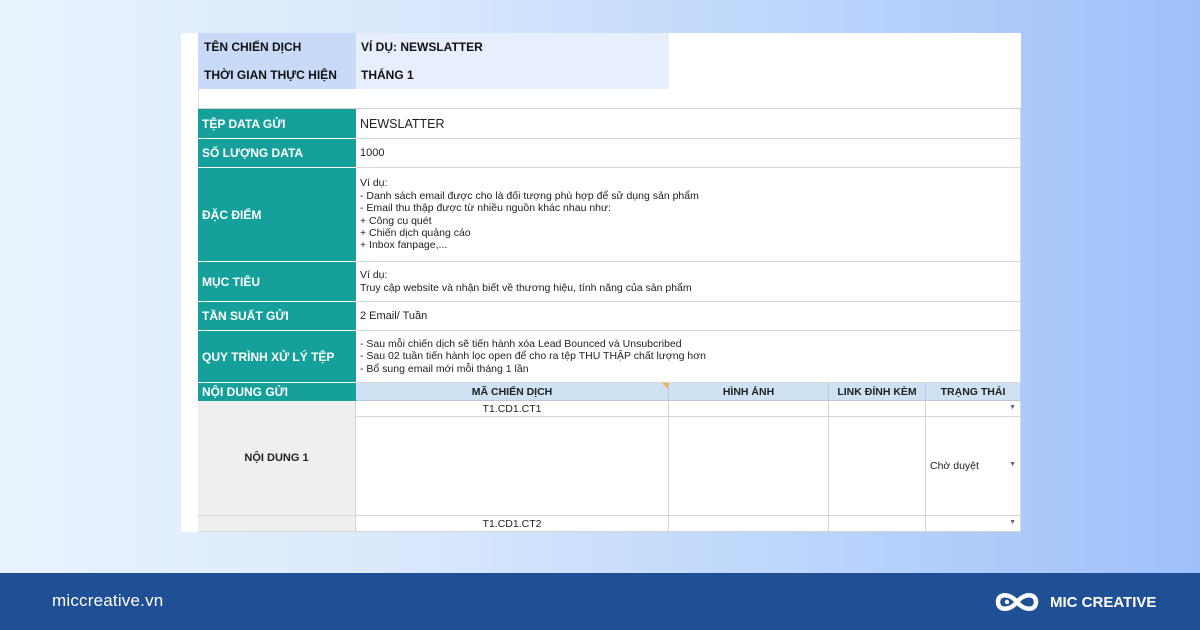 The image size is (1200, 630). What do you see at coordinates (277, 282) in the screenshot?
I see `goal-label: MỤC TIÊU` at bounding box center [277, 282].